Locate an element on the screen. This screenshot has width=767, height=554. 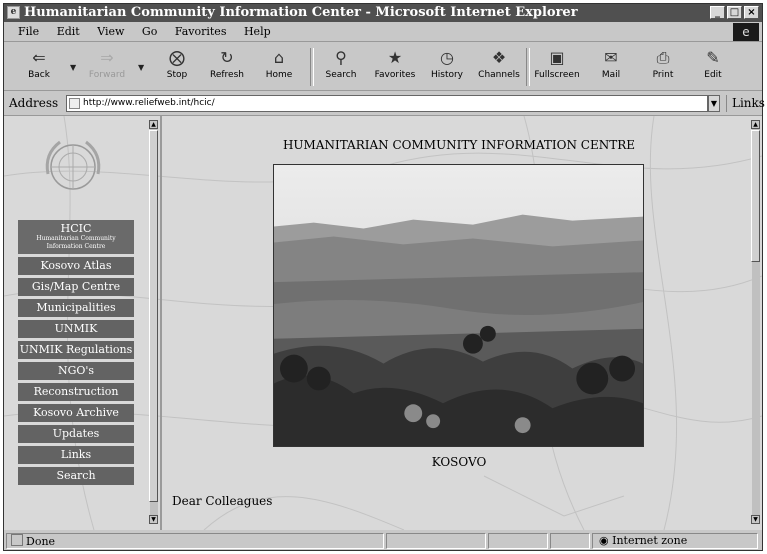
stop-icon: ⨂ is located at coordinates (177, 57).